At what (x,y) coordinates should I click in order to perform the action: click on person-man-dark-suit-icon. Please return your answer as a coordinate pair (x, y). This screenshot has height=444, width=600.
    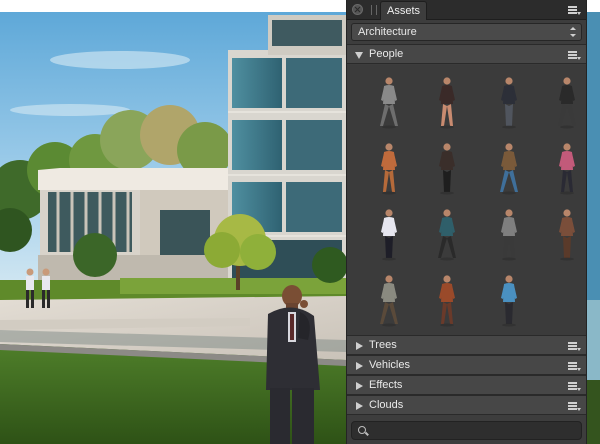
    Looking at the image, I should click on (567, 103).